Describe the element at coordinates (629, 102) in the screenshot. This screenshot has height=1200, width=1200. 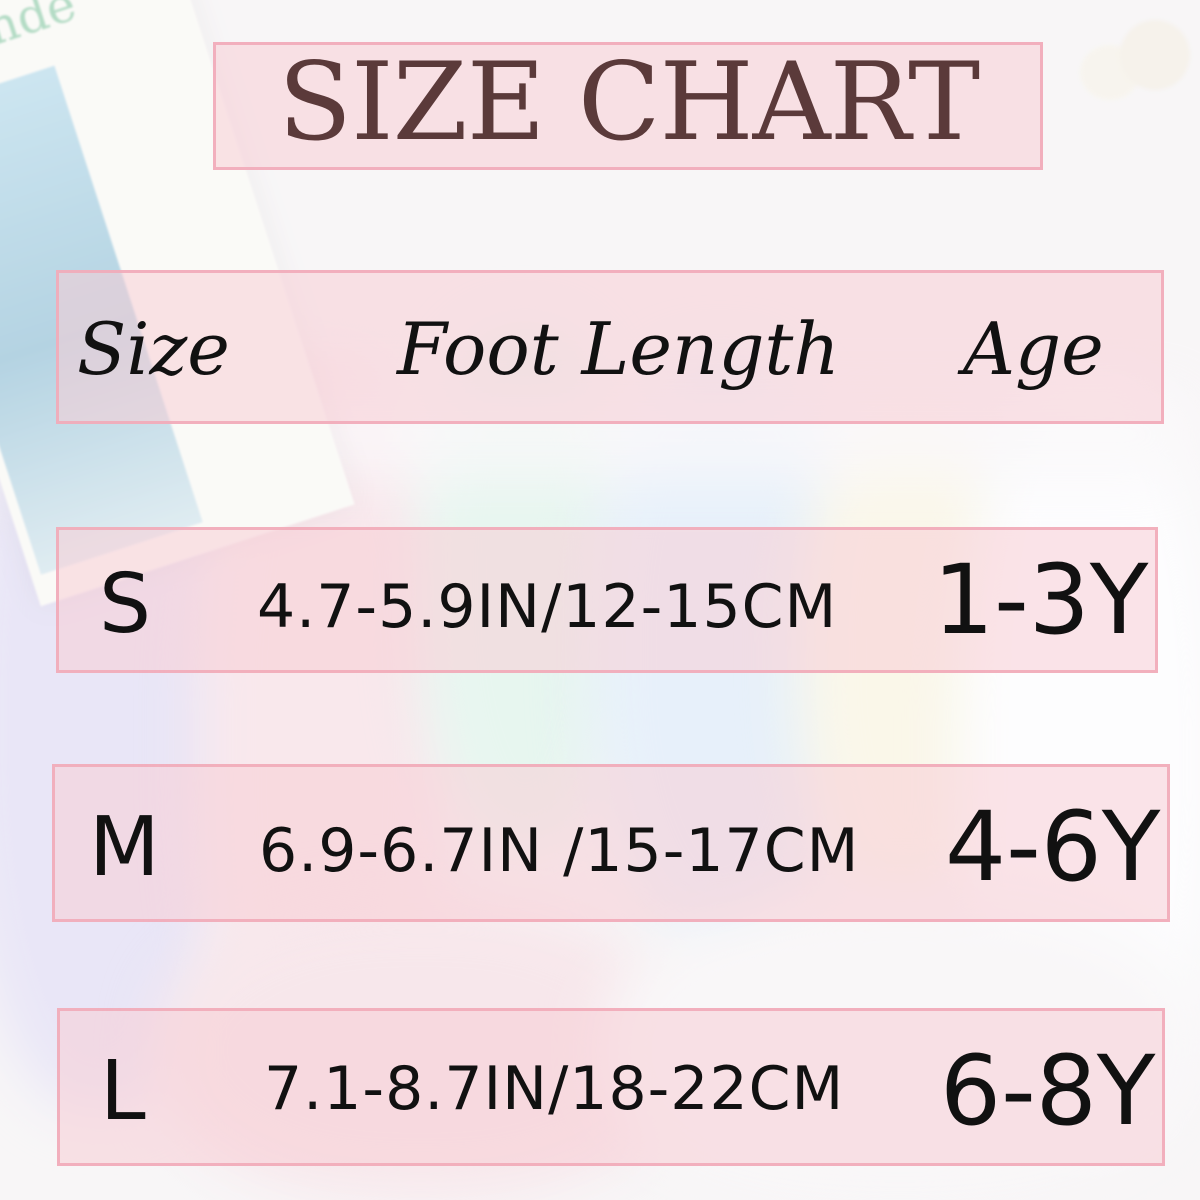
I see `page-title: SIZE CHART` at that location.